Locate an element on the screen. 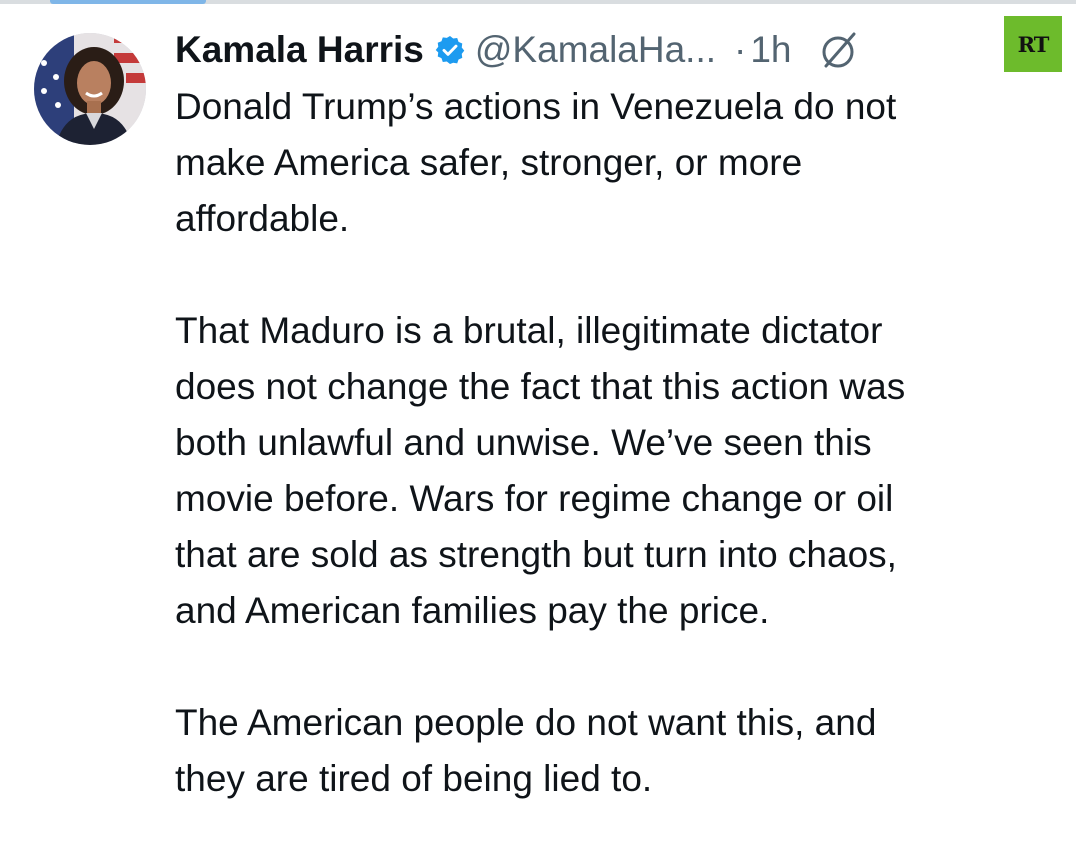 Image resolution: width=1076 pixels, height=841 pixels. tweet-header: Kamala Harris @KamalaHa... · 1h is located at coordinates (517, 50).